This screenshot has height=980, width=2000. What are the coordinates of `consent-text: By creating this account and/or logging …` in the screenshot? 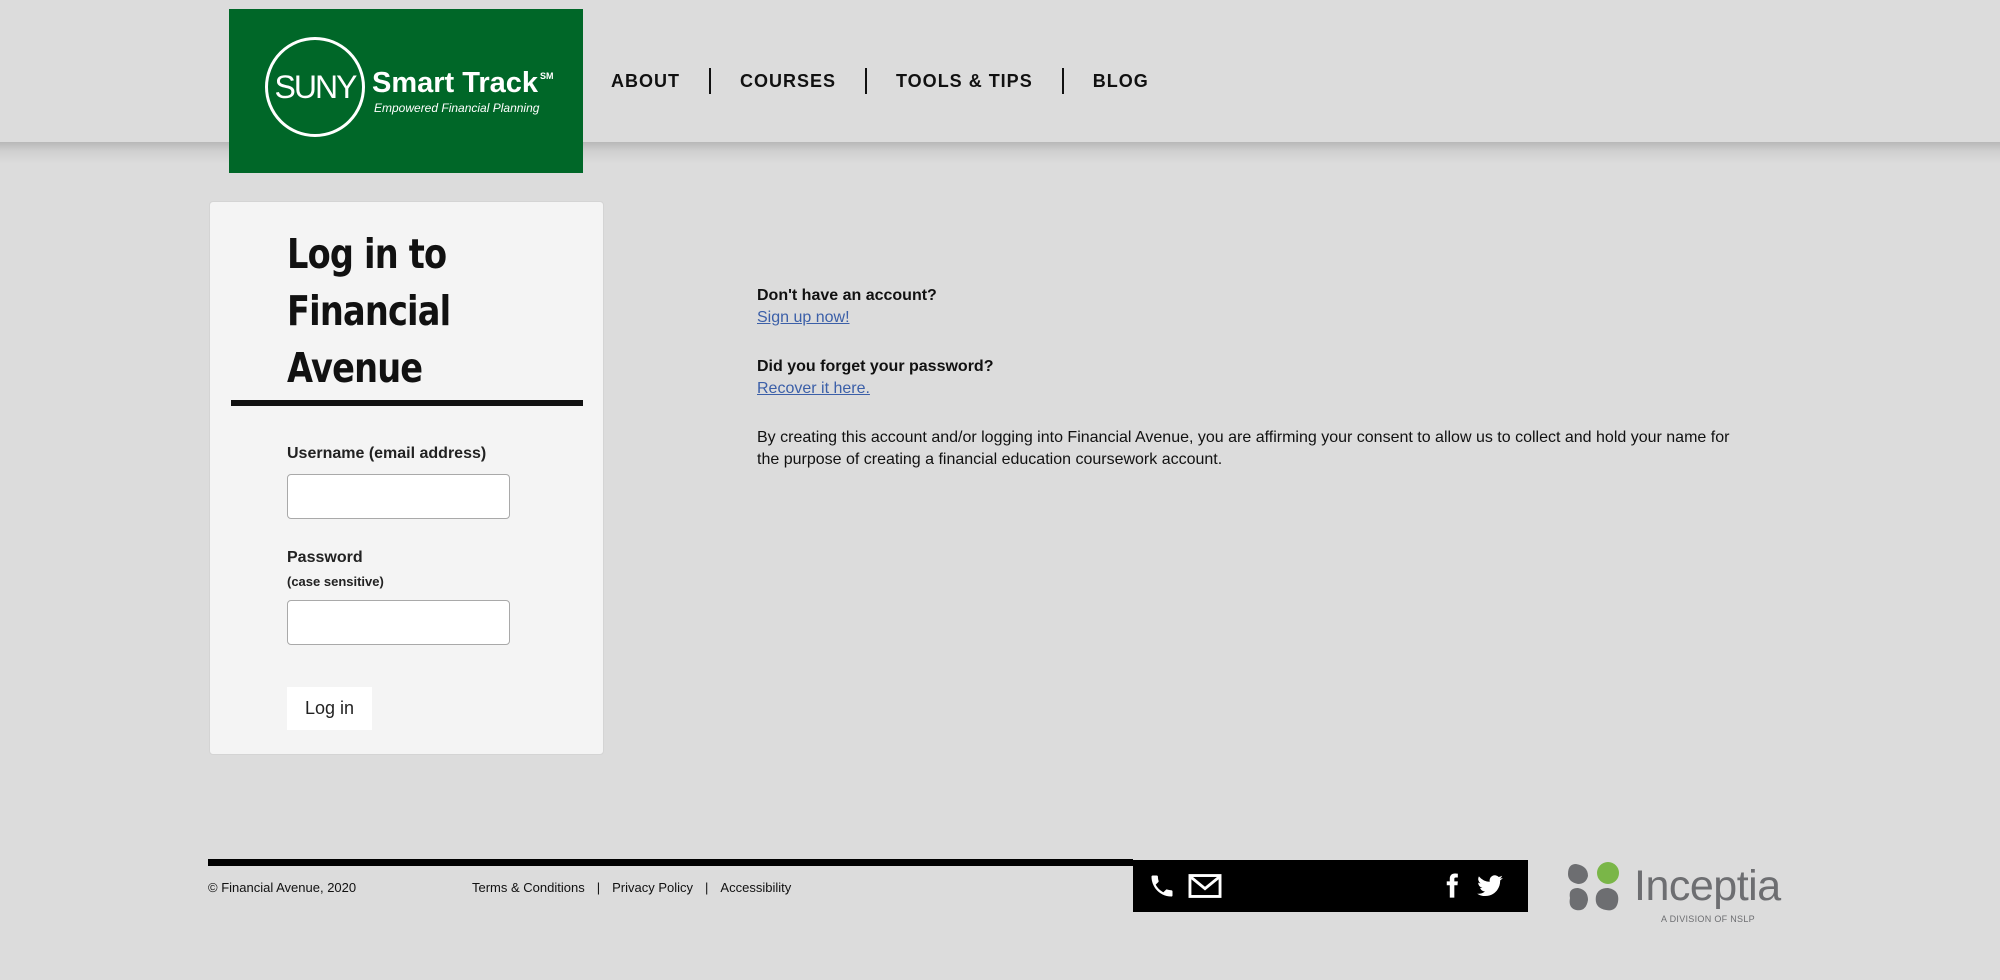 It's located at (1243, 448).